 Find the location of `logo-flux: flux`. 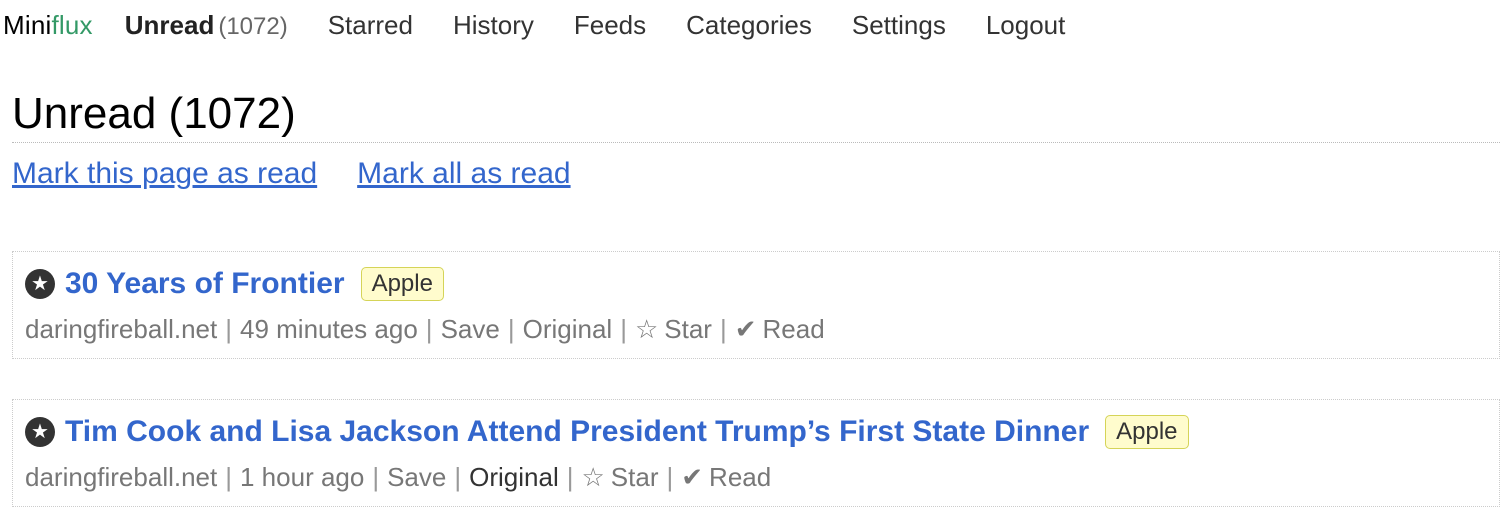

logo-flux: flux is located at coordinates (72, 24).